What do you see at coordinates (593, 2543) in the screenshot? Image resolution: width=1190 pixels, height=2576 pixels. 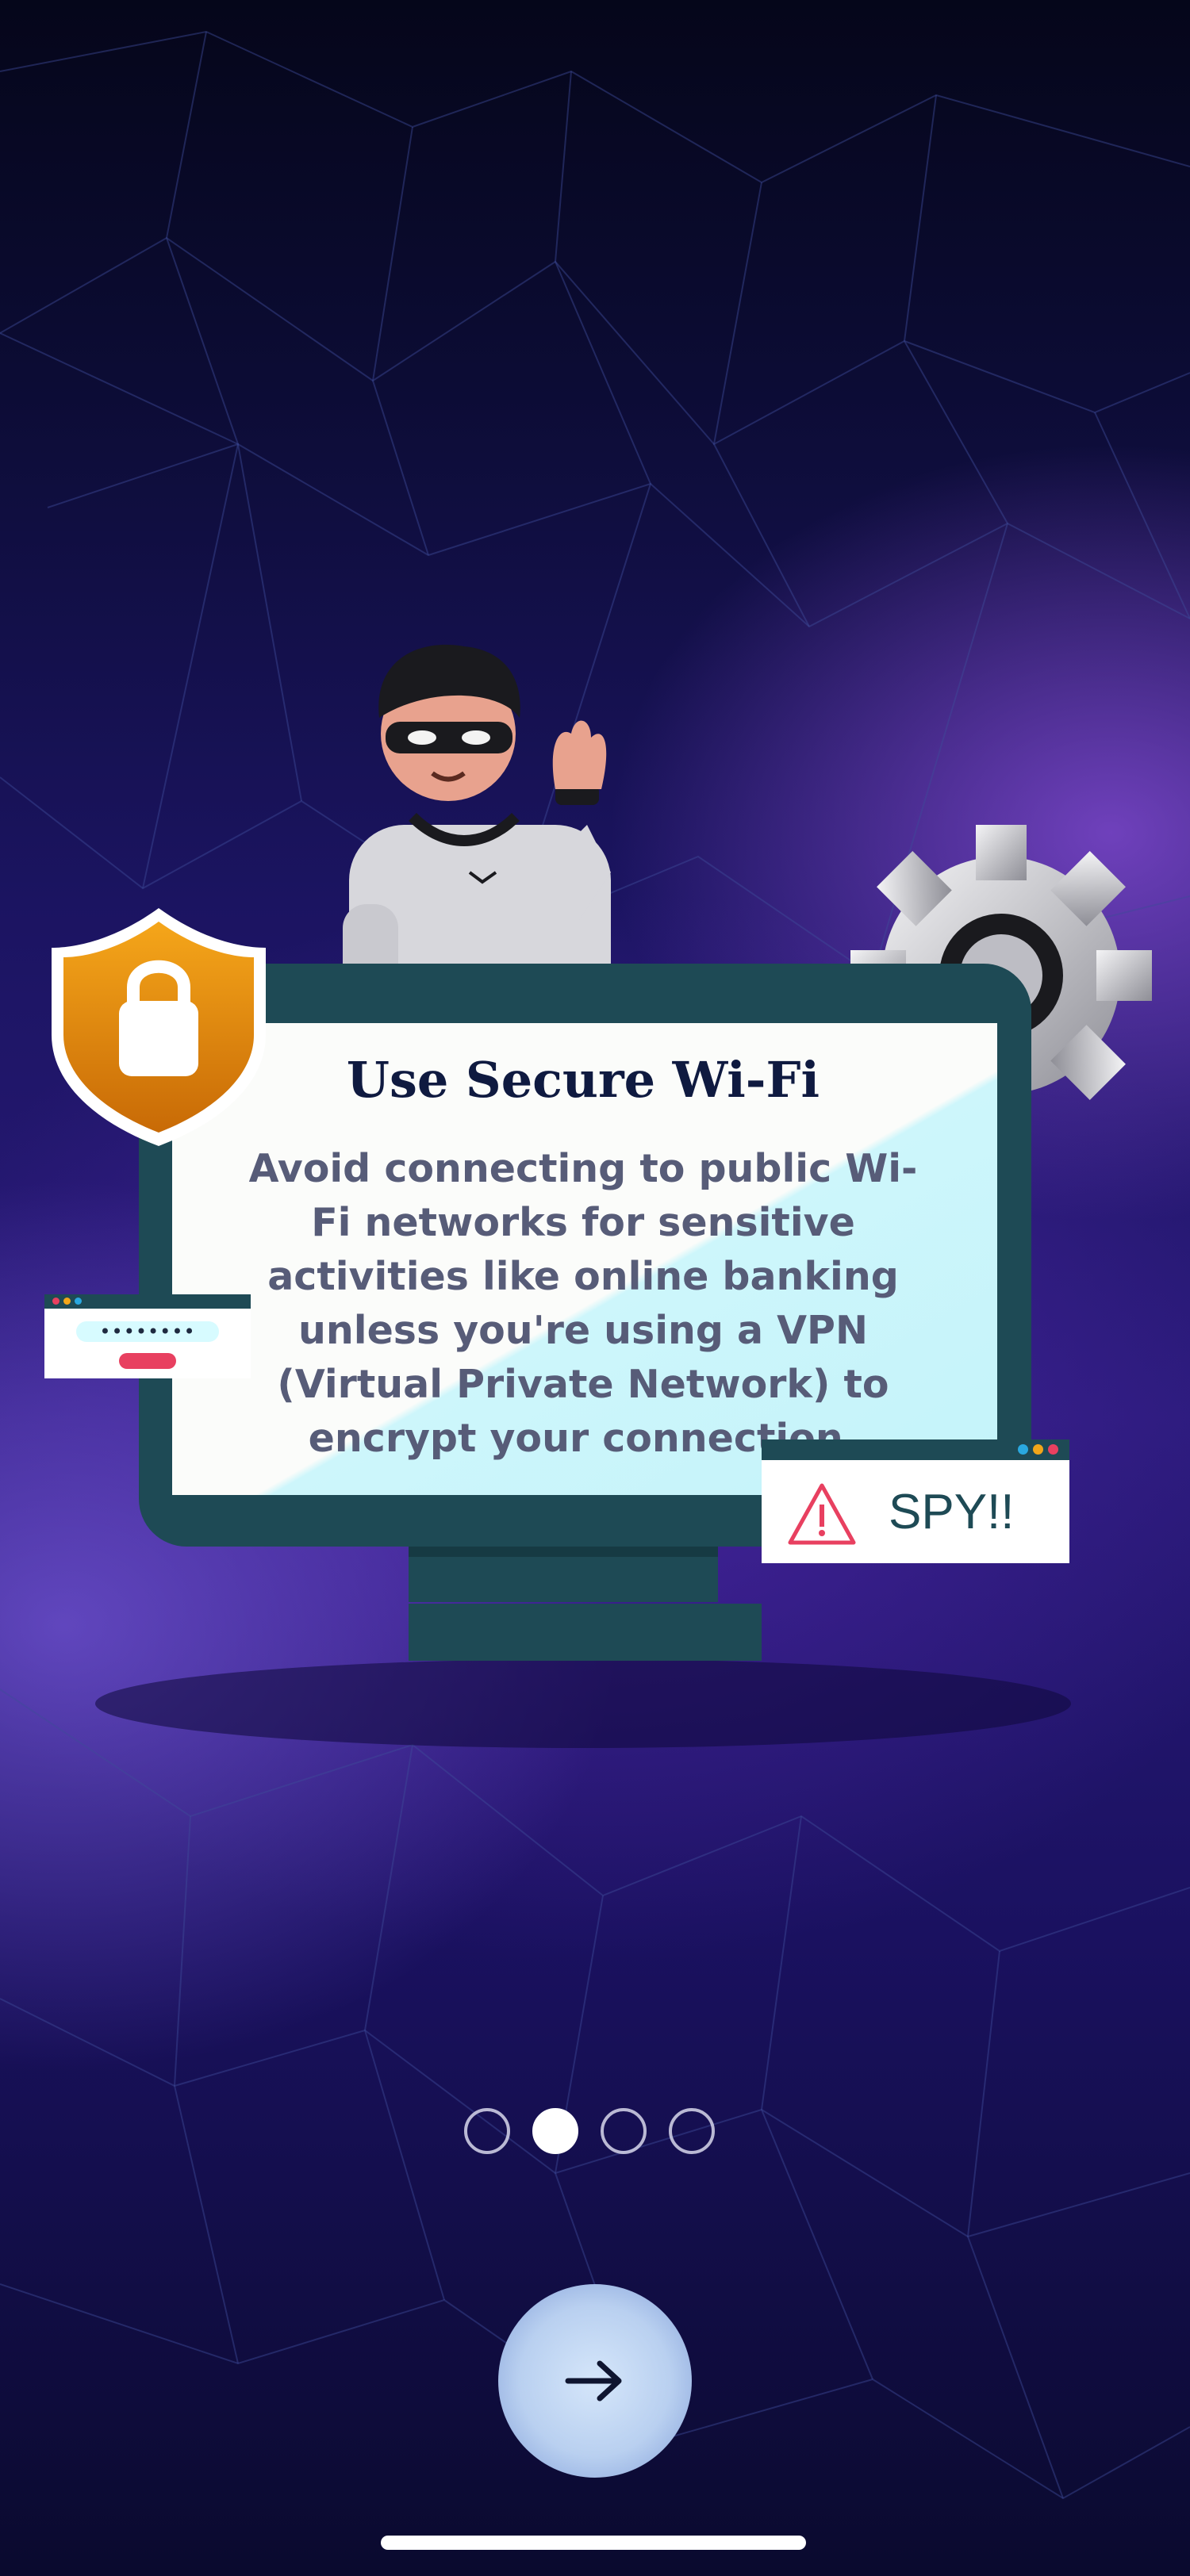 I see `home-indicator` at bounding box center [593, 2543].